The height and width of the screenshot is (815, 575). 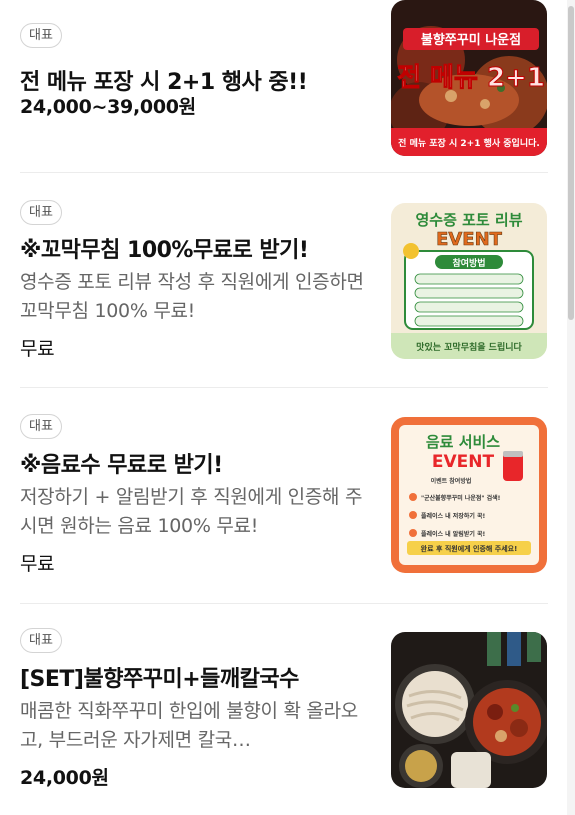 What do you see at coordinates (463, 442) in the screenshot?
I see `image-event-title: 음료 서비스` at bounding box center [463, 442].